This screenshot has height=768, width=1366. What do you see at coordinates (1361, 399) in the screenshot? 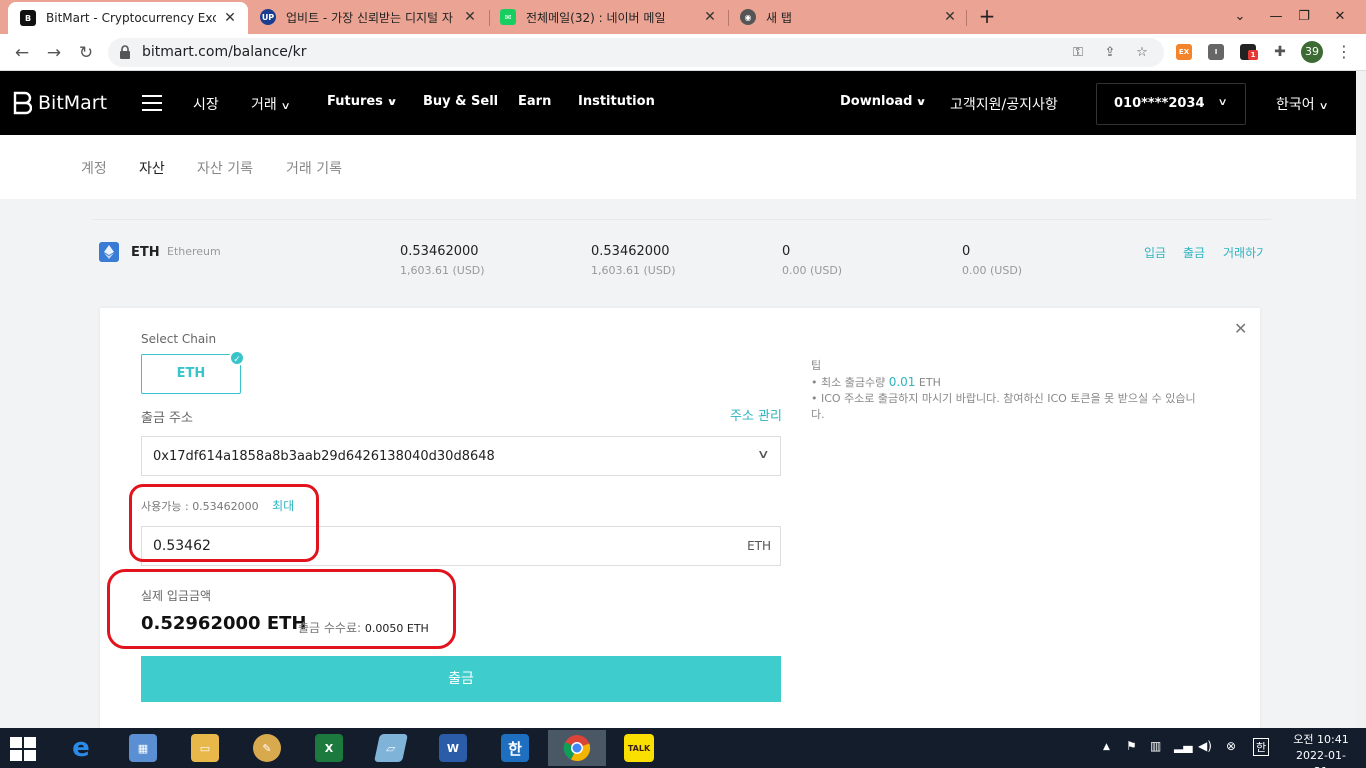
I see `page-scrollbar` at bounding box center [1361, 399].